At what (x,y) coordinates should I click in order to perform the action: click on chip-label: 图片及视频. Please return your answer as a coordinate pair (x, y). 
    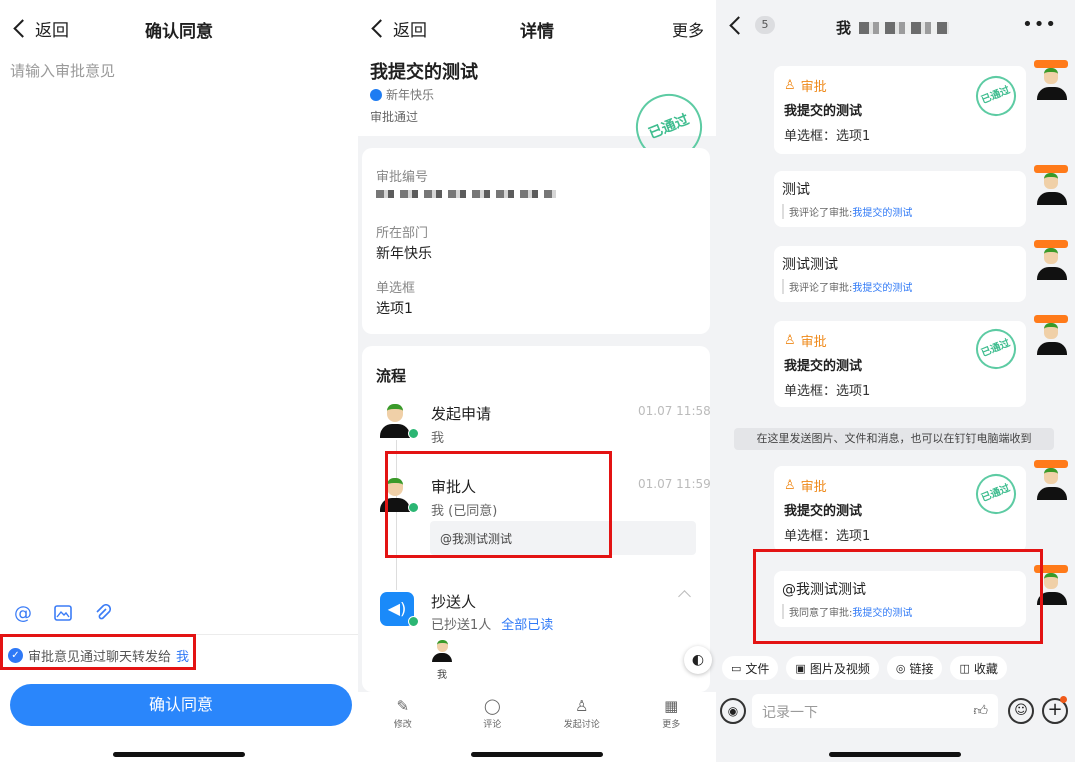
    Looking at the image, I should click on (839, 668).